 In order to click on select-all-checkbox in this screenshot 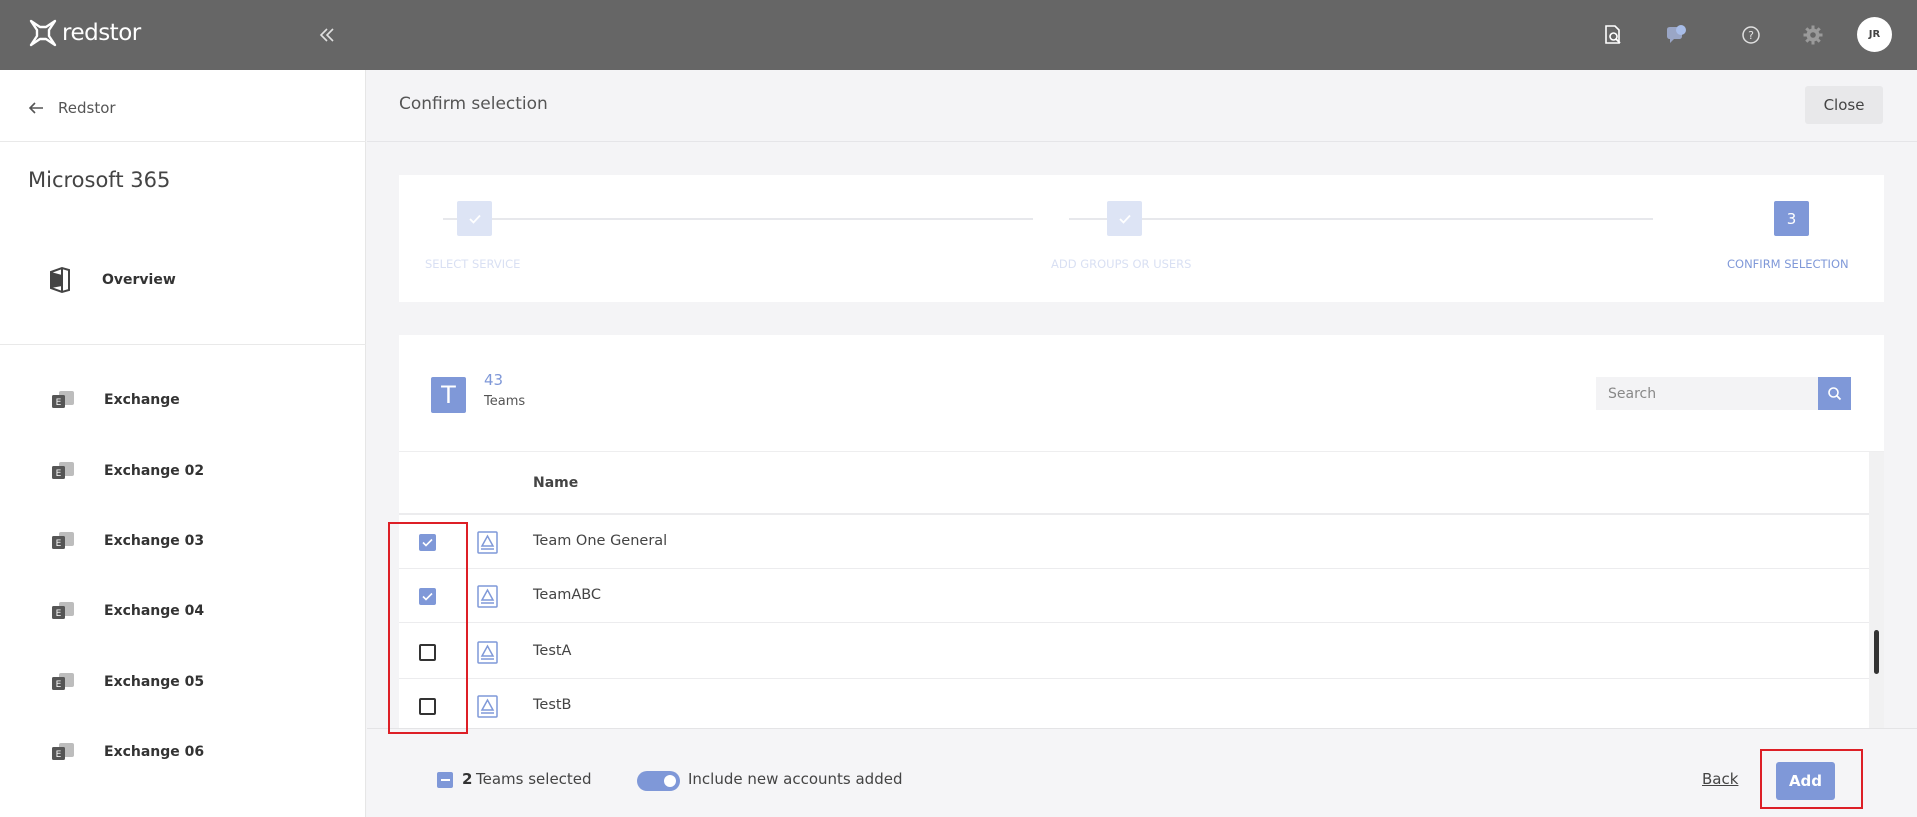, I will do `click(445, 780)`.